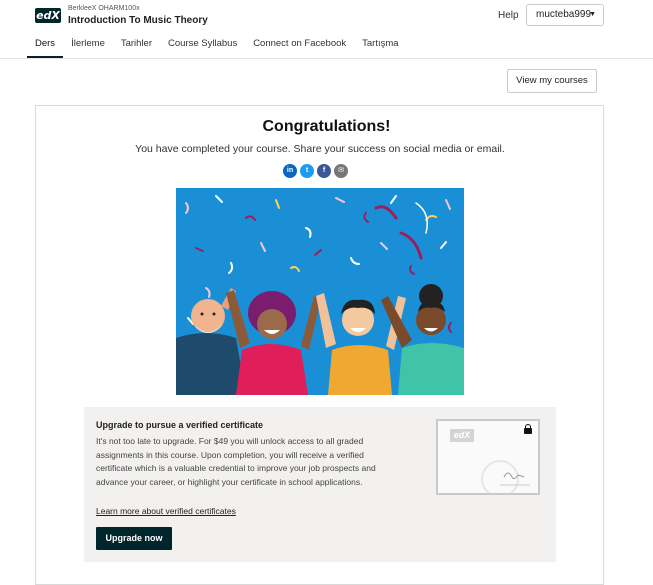  What do you see at coordinates (324, 171) in the screenshot?
I see `facebook-icon: f` at bounding box center [324, 171].